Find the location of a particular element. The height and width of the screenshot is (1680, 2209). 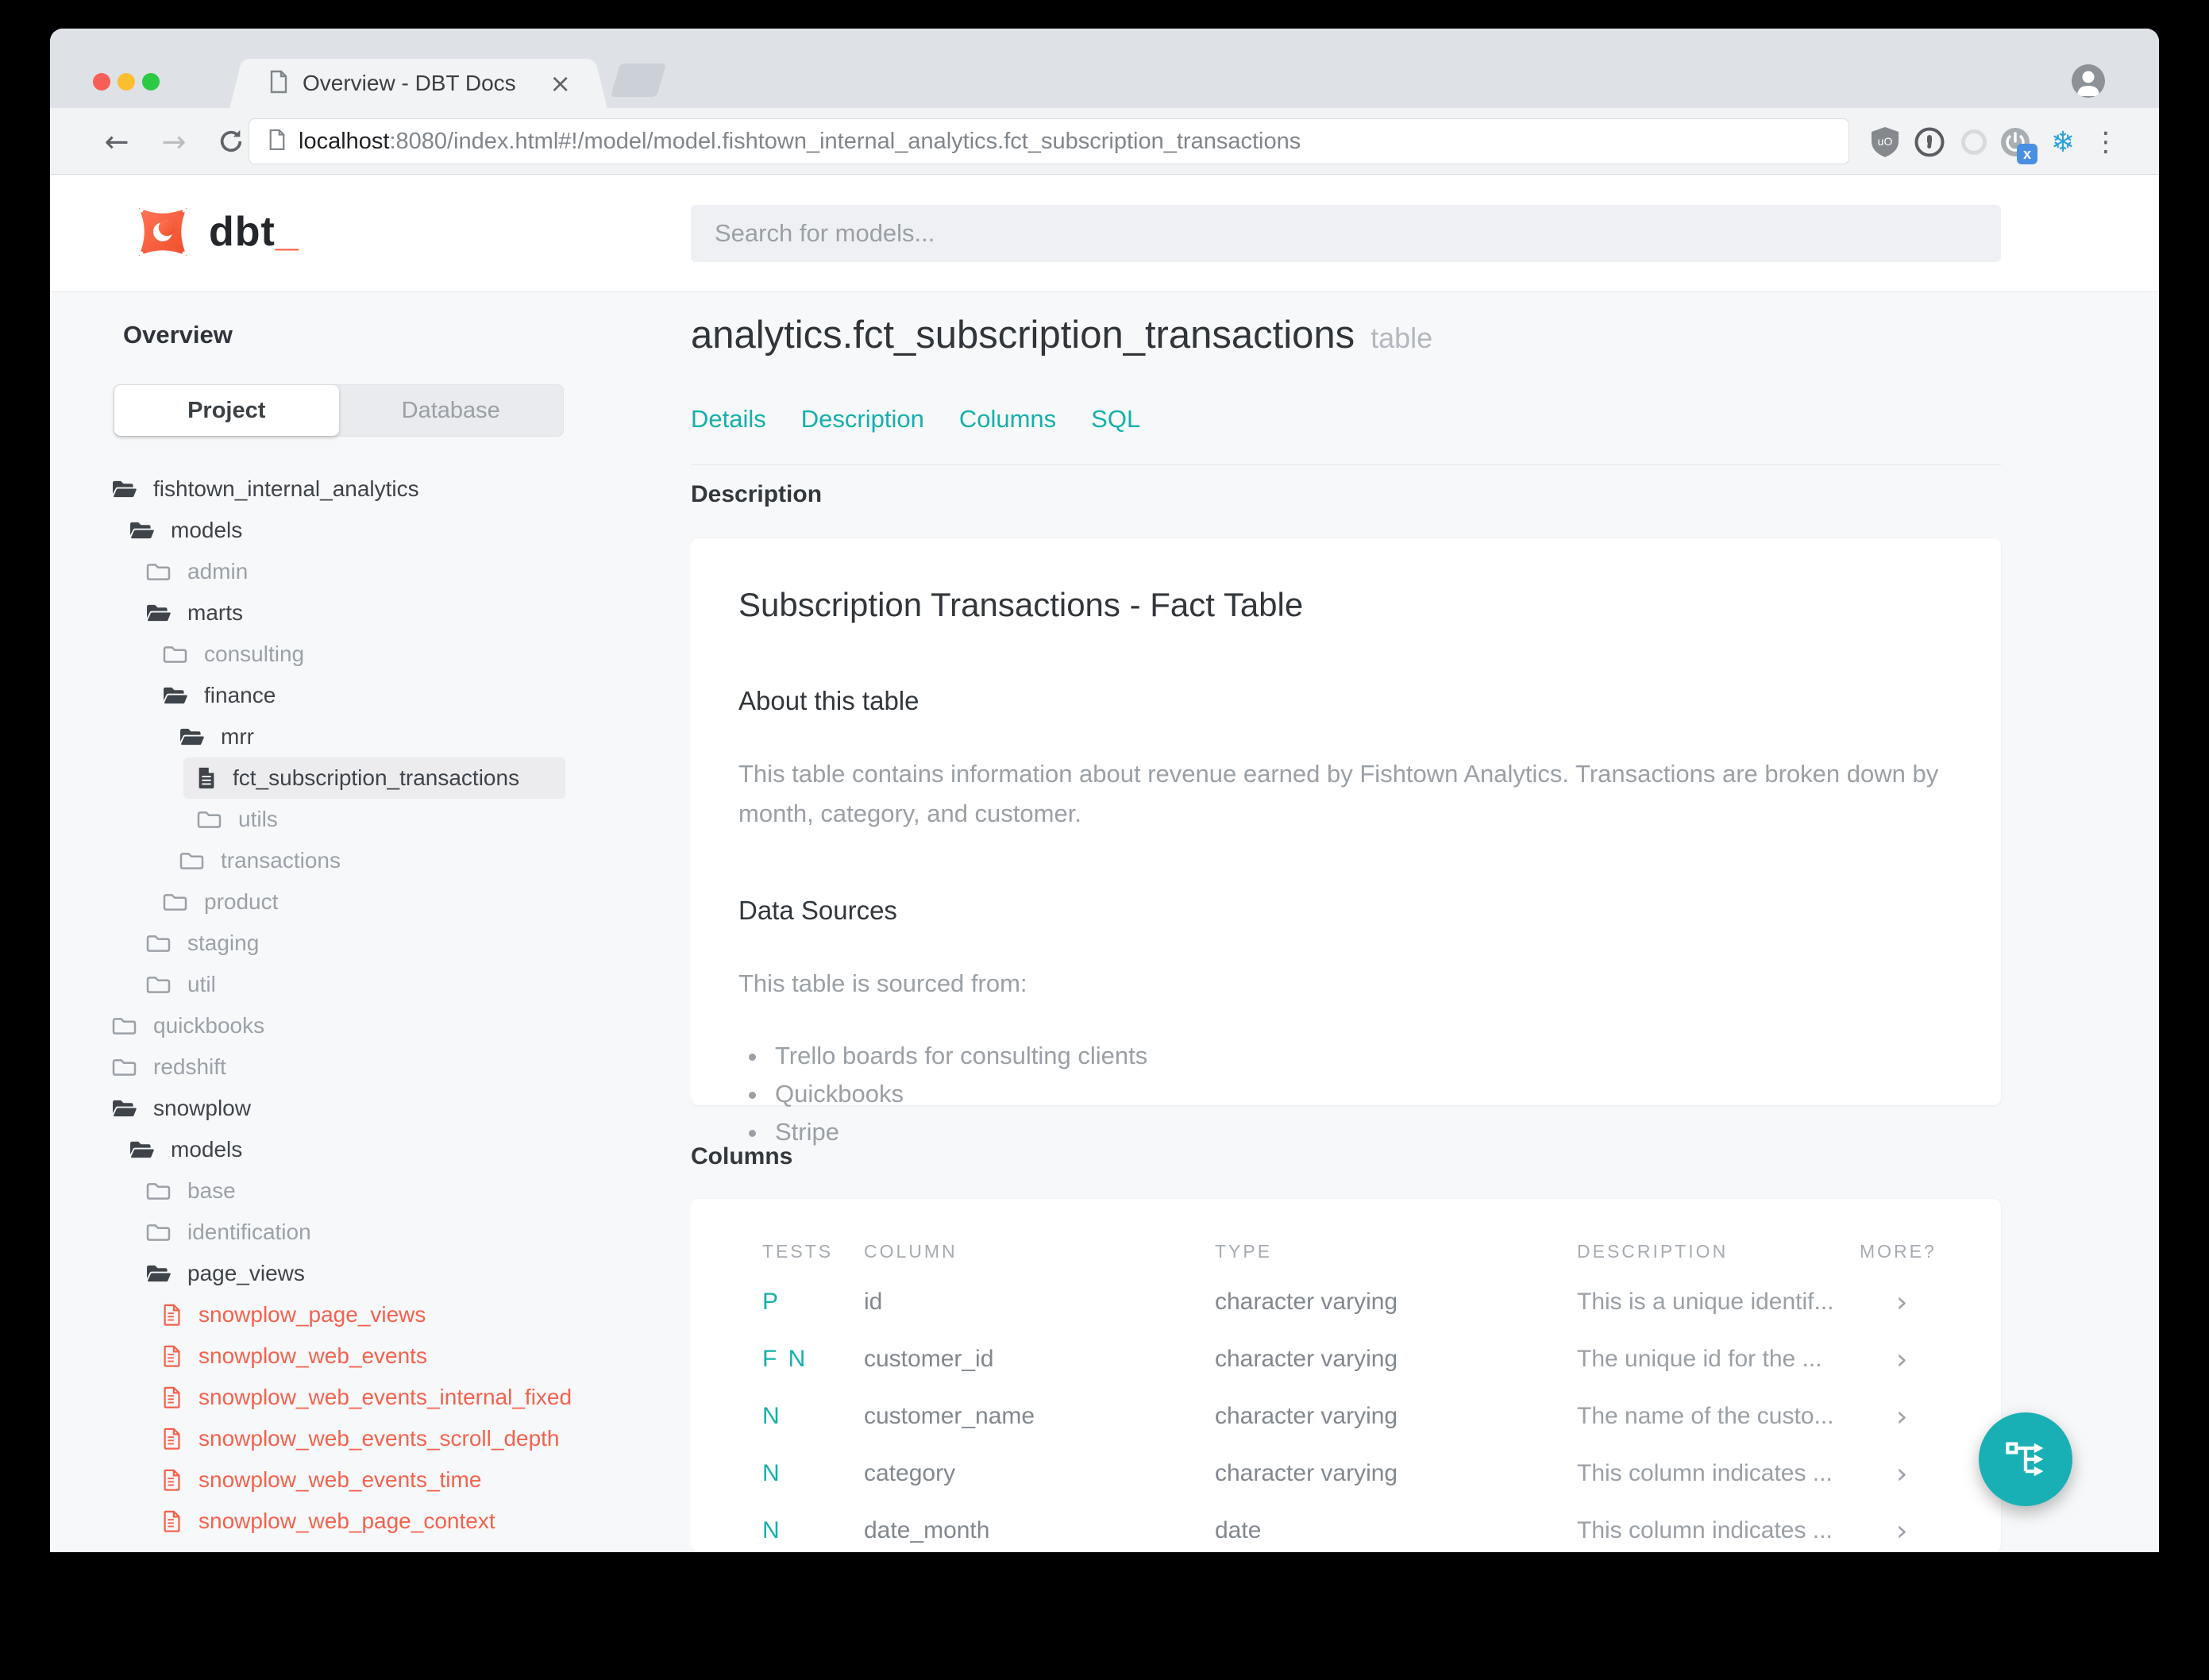

url-page-icon is located at coordinates (277, 142).